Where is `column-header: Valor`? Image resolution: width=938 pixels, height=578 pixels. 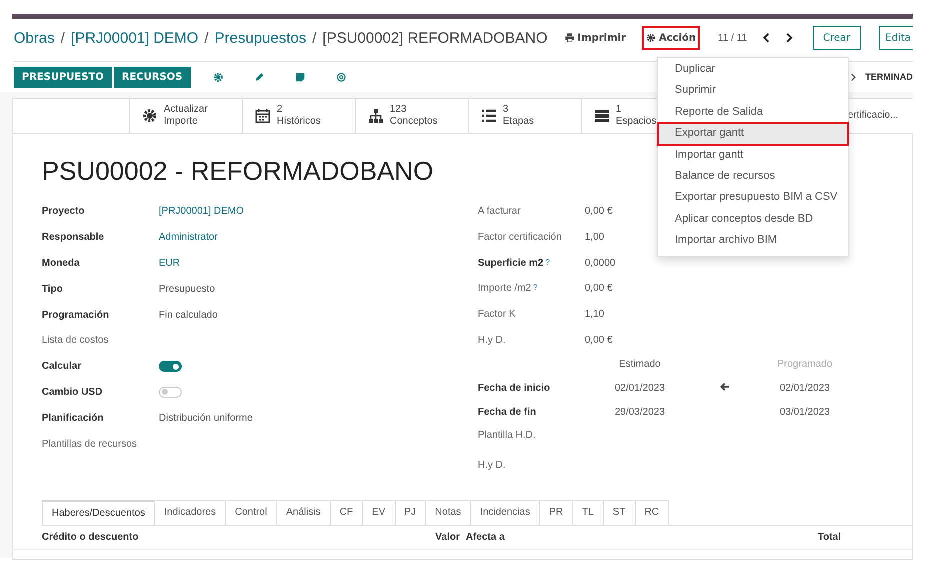 column-header: Valor is located at coordinates (447, 538).